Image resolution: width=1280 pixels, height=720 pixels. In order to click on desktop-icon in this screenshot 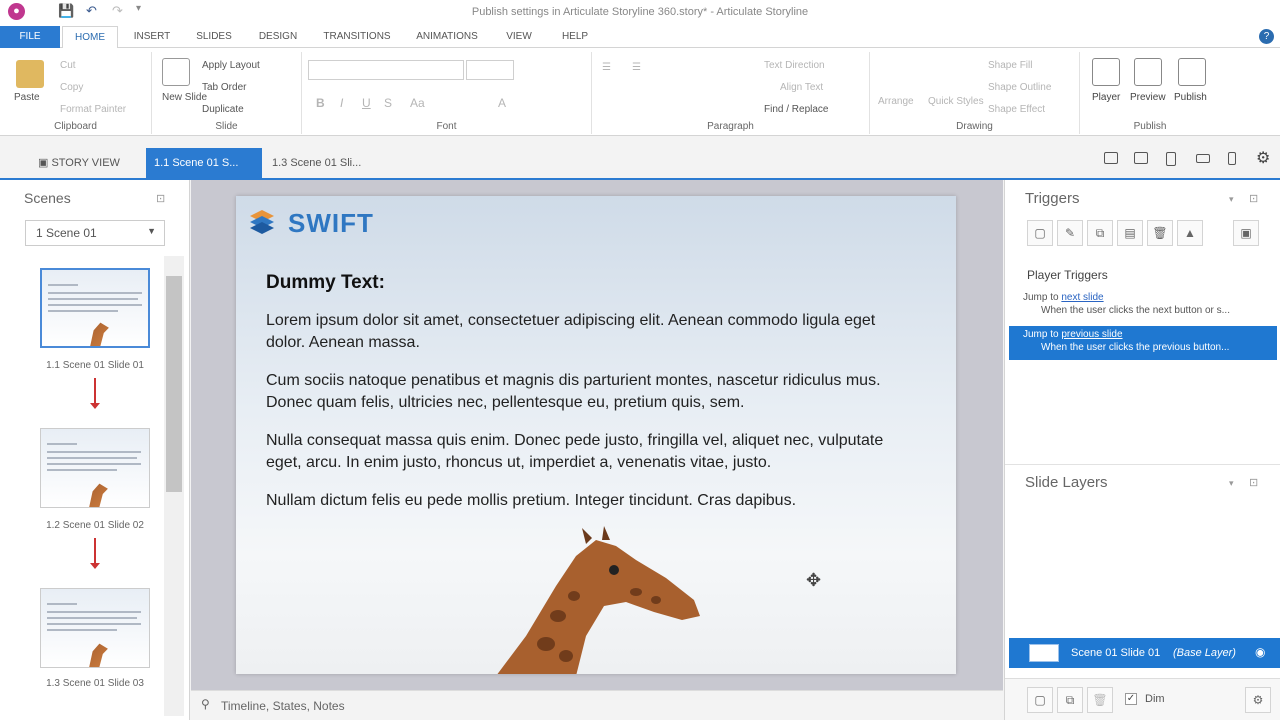, I will do `click(1111, 158)`.